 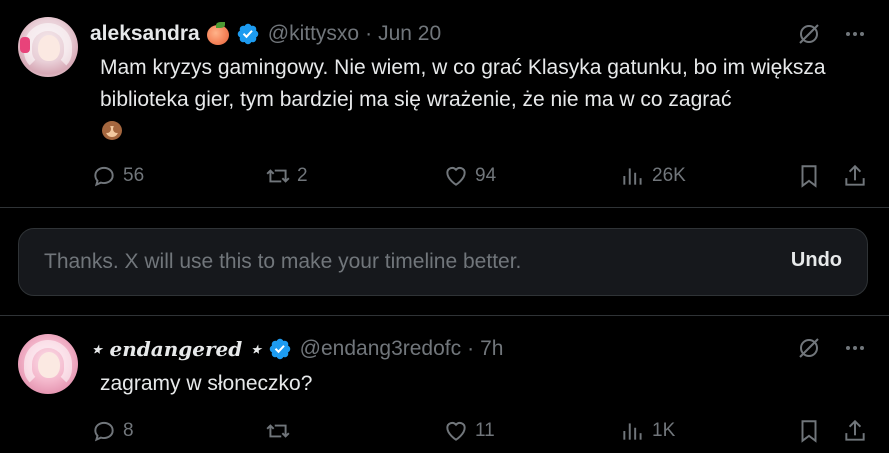 I want to click on undo-button: Undo, so click(x=816, y=260).